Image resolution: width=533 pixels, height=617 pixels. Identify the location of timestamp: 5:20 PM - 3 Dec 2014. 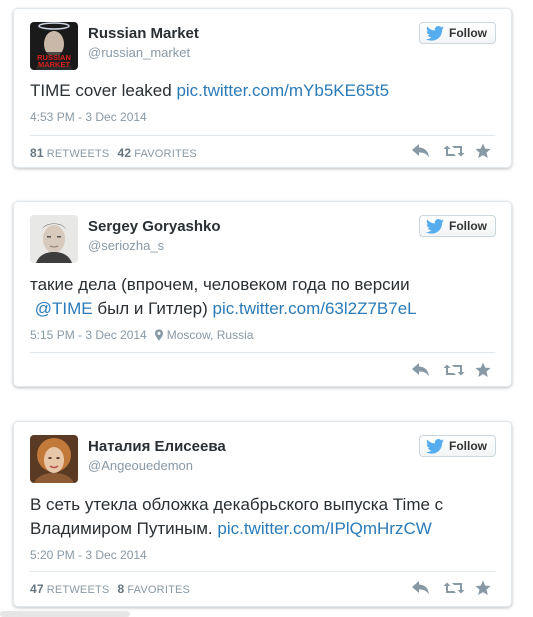
(88, 555).